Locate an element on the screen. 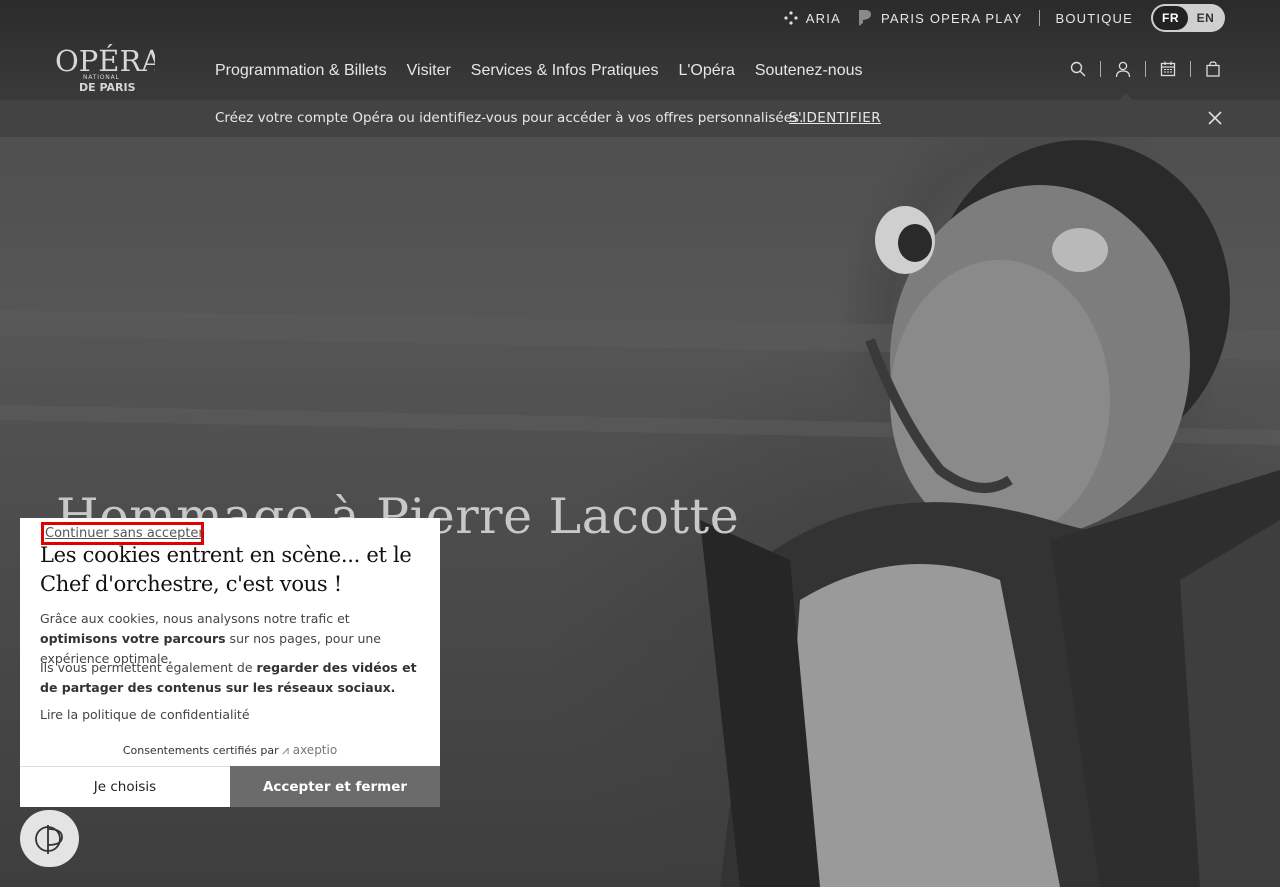 The height and width of the screenshot is (887, 1280). cookie-settings-button is located at coordinates (49, 838).